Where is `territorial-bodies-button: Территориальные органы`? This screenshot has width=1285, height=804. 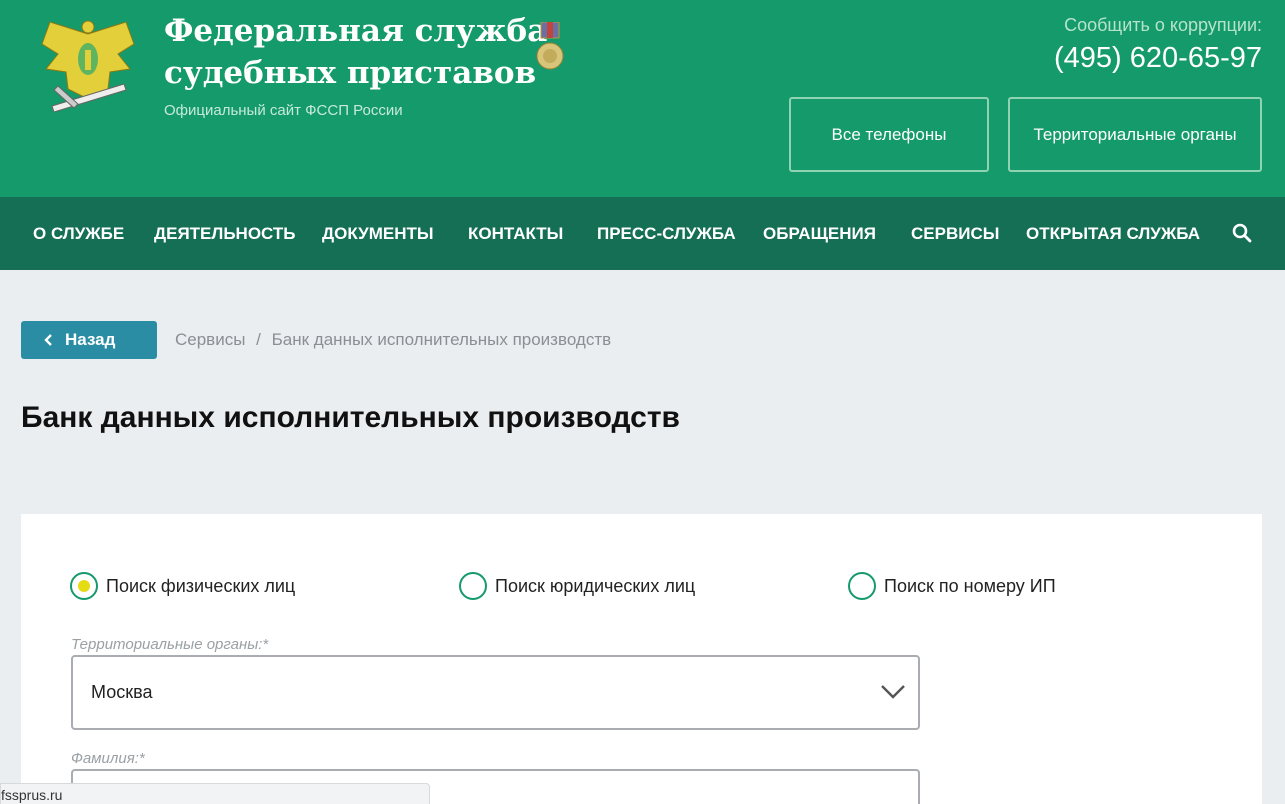 territorial-bodies-button: Территориальные органы is located at coordinates (1135, 134).